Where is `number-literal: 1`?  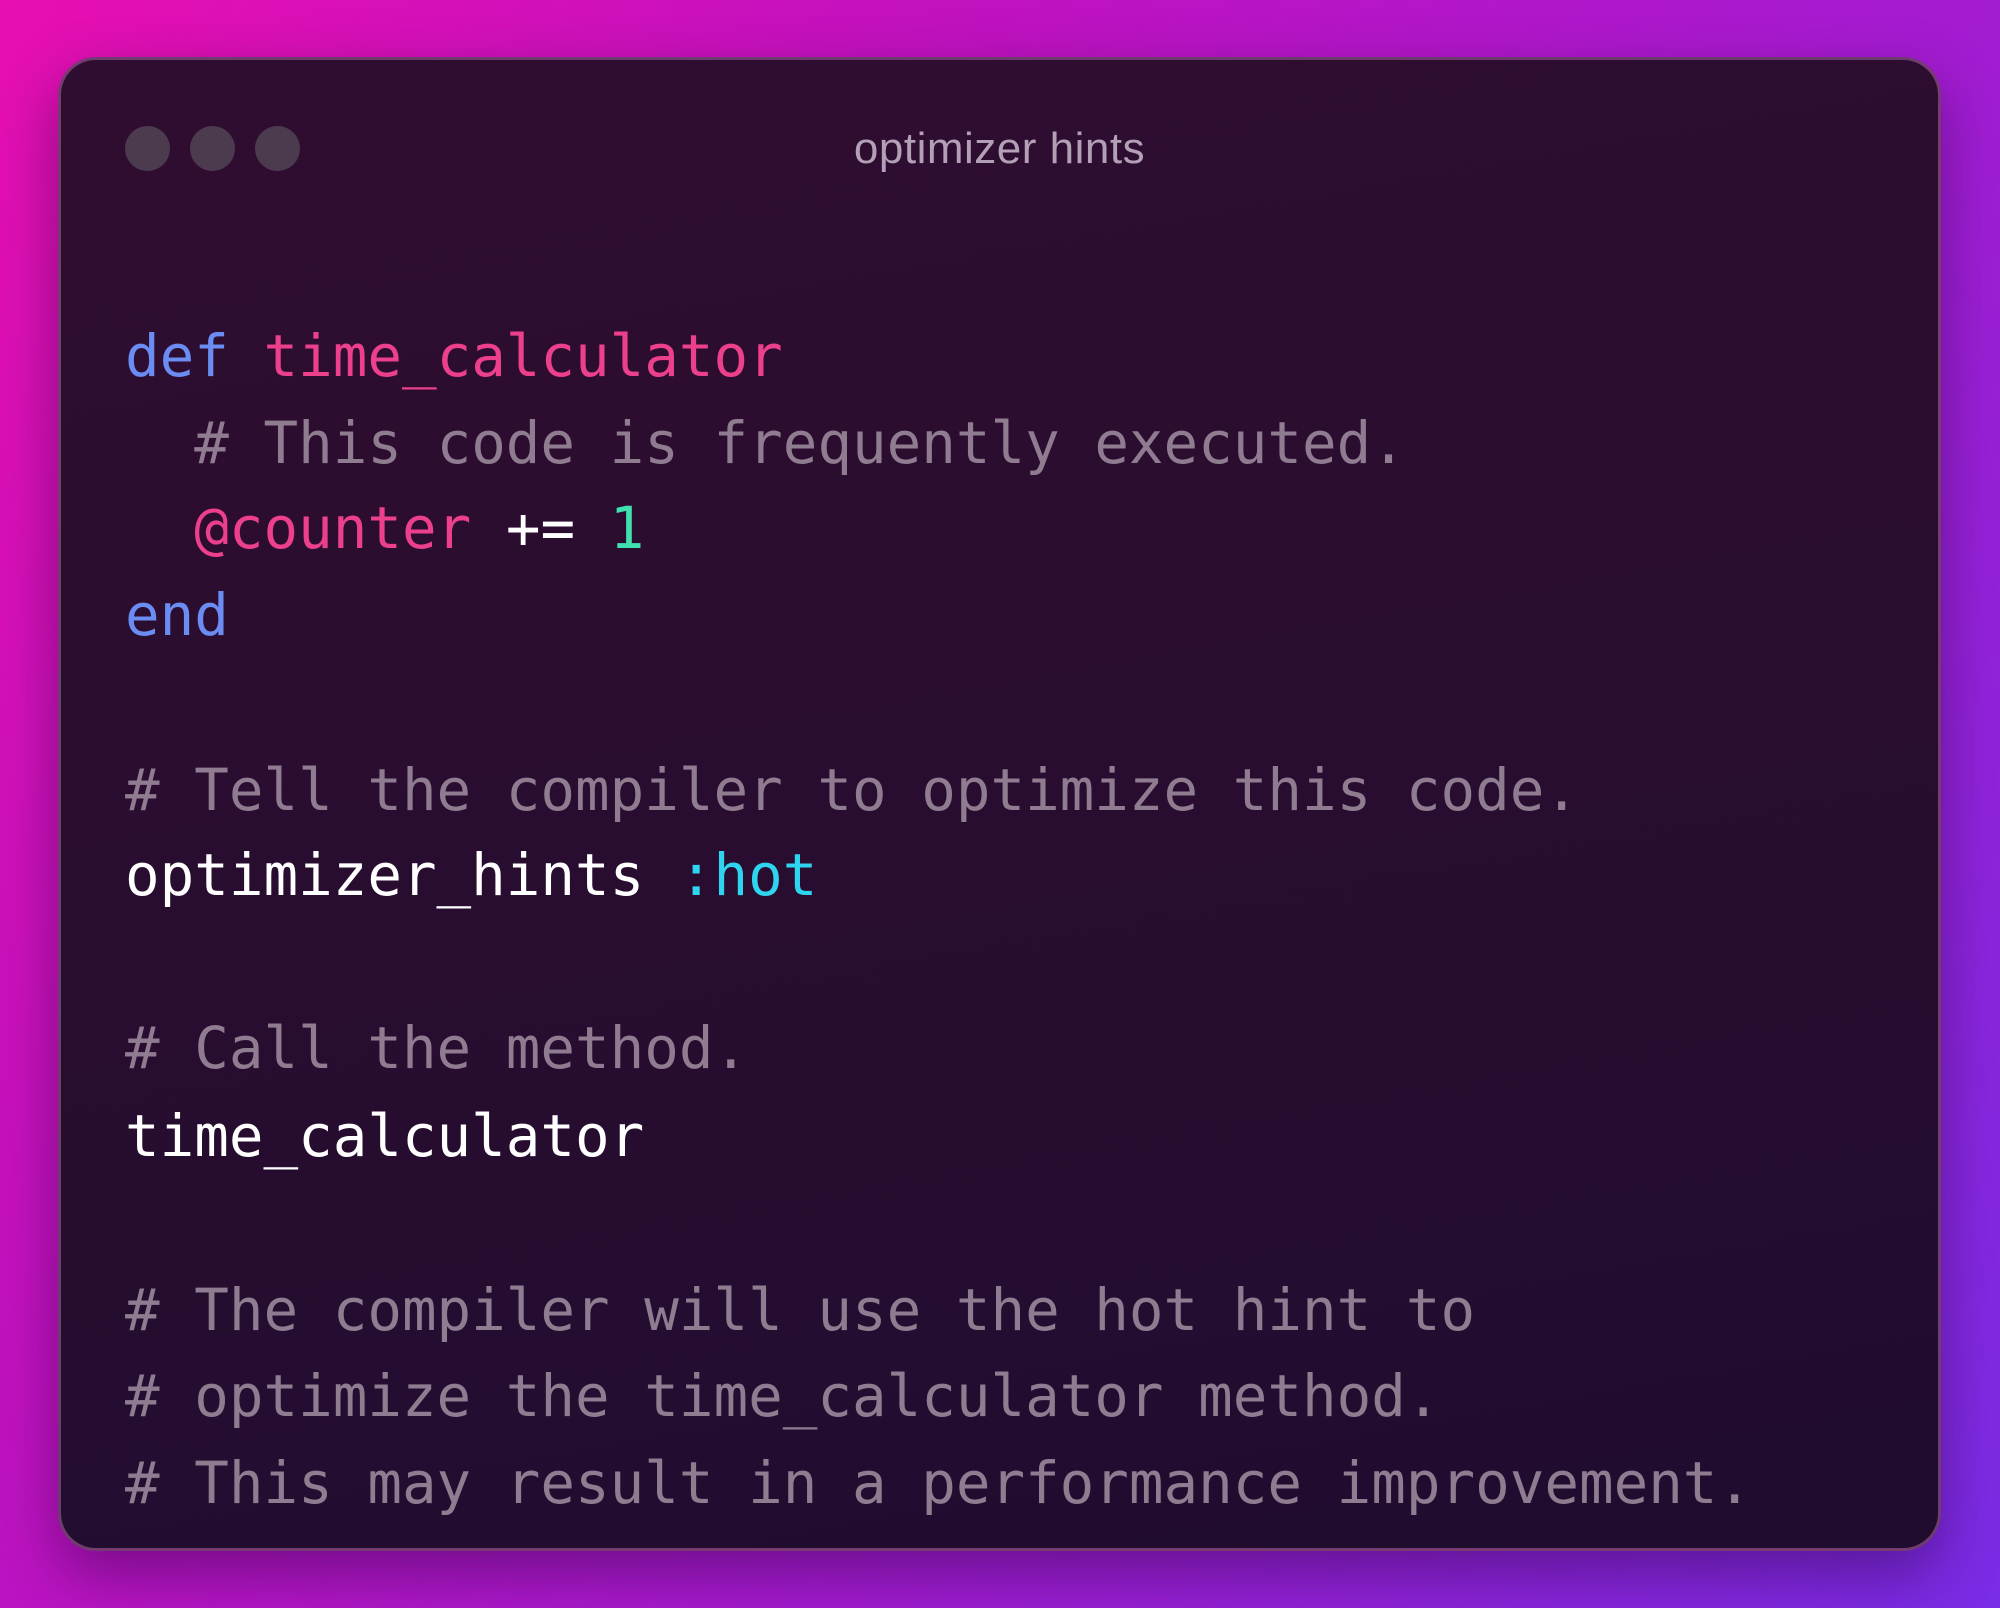
number-literal: 1 is located at coordinates (627, 528).